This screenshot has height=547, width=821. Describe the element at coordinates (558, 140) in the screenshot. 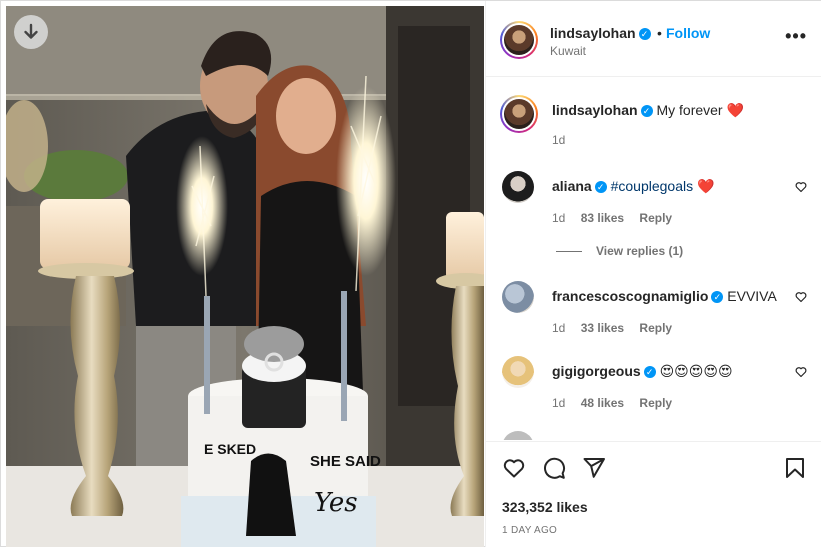

I see `caption-time: 1d` at that location.